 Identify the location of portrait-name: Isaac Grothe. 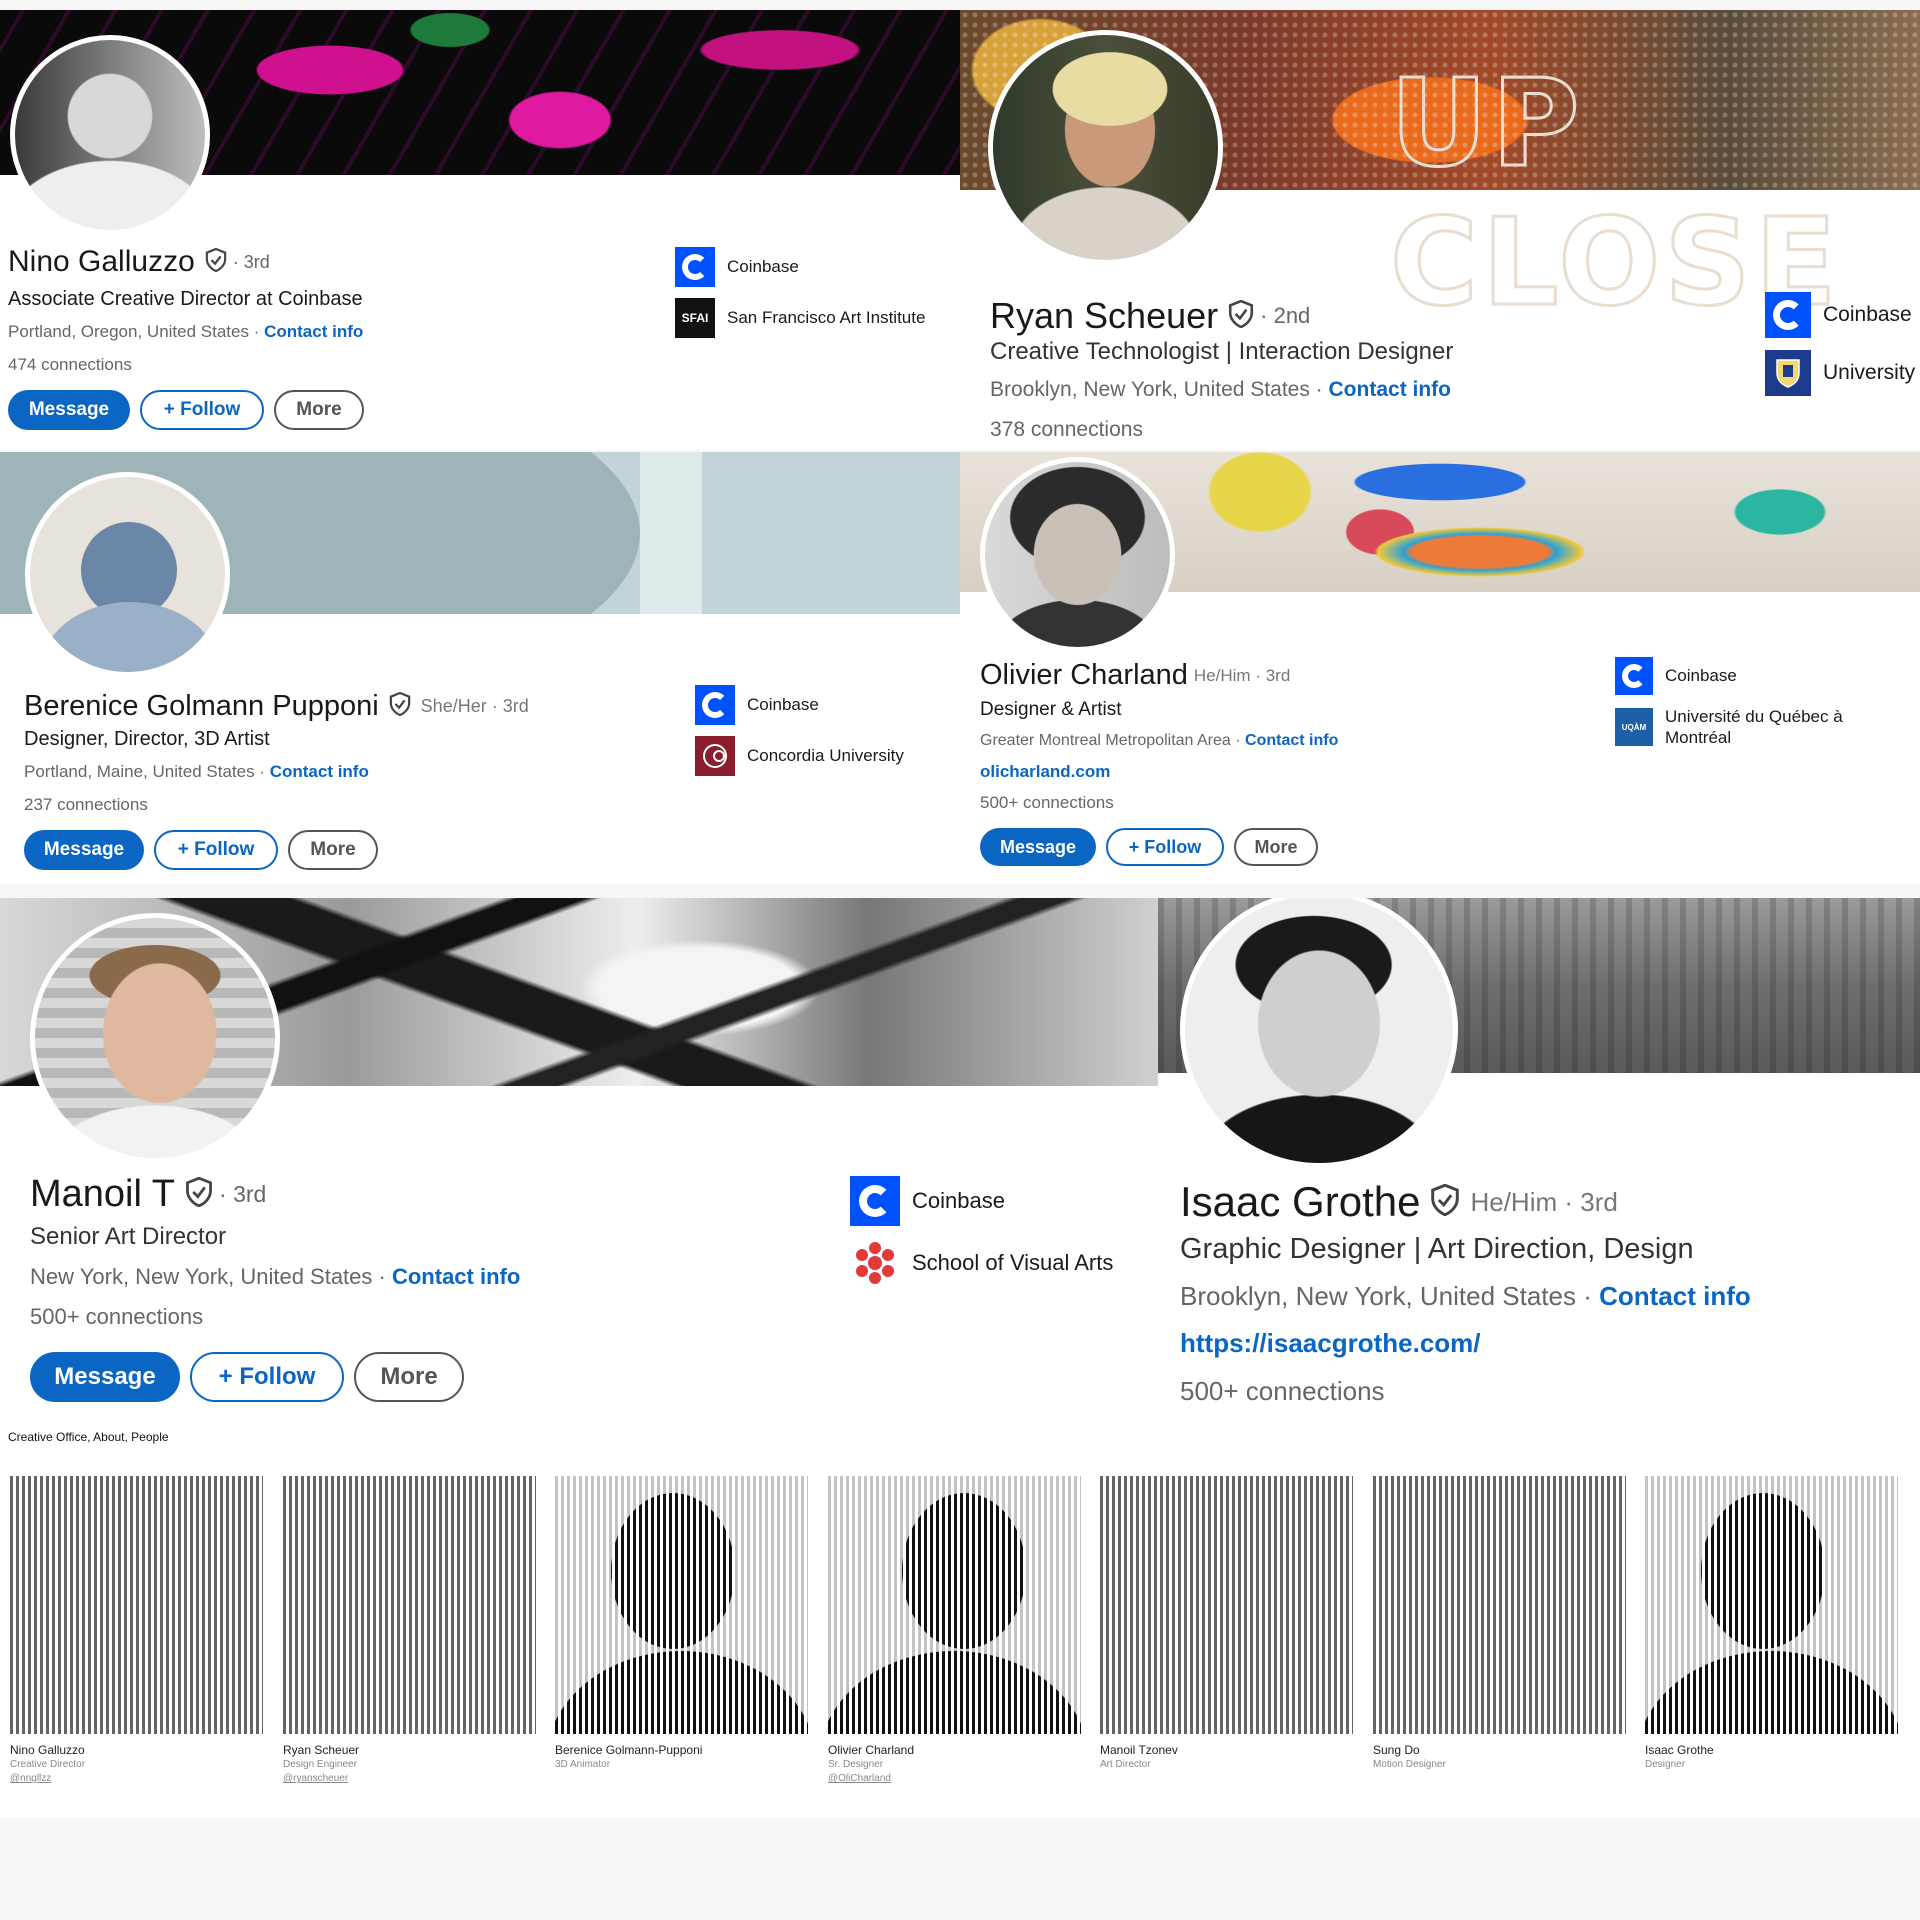
(1679, 1750).